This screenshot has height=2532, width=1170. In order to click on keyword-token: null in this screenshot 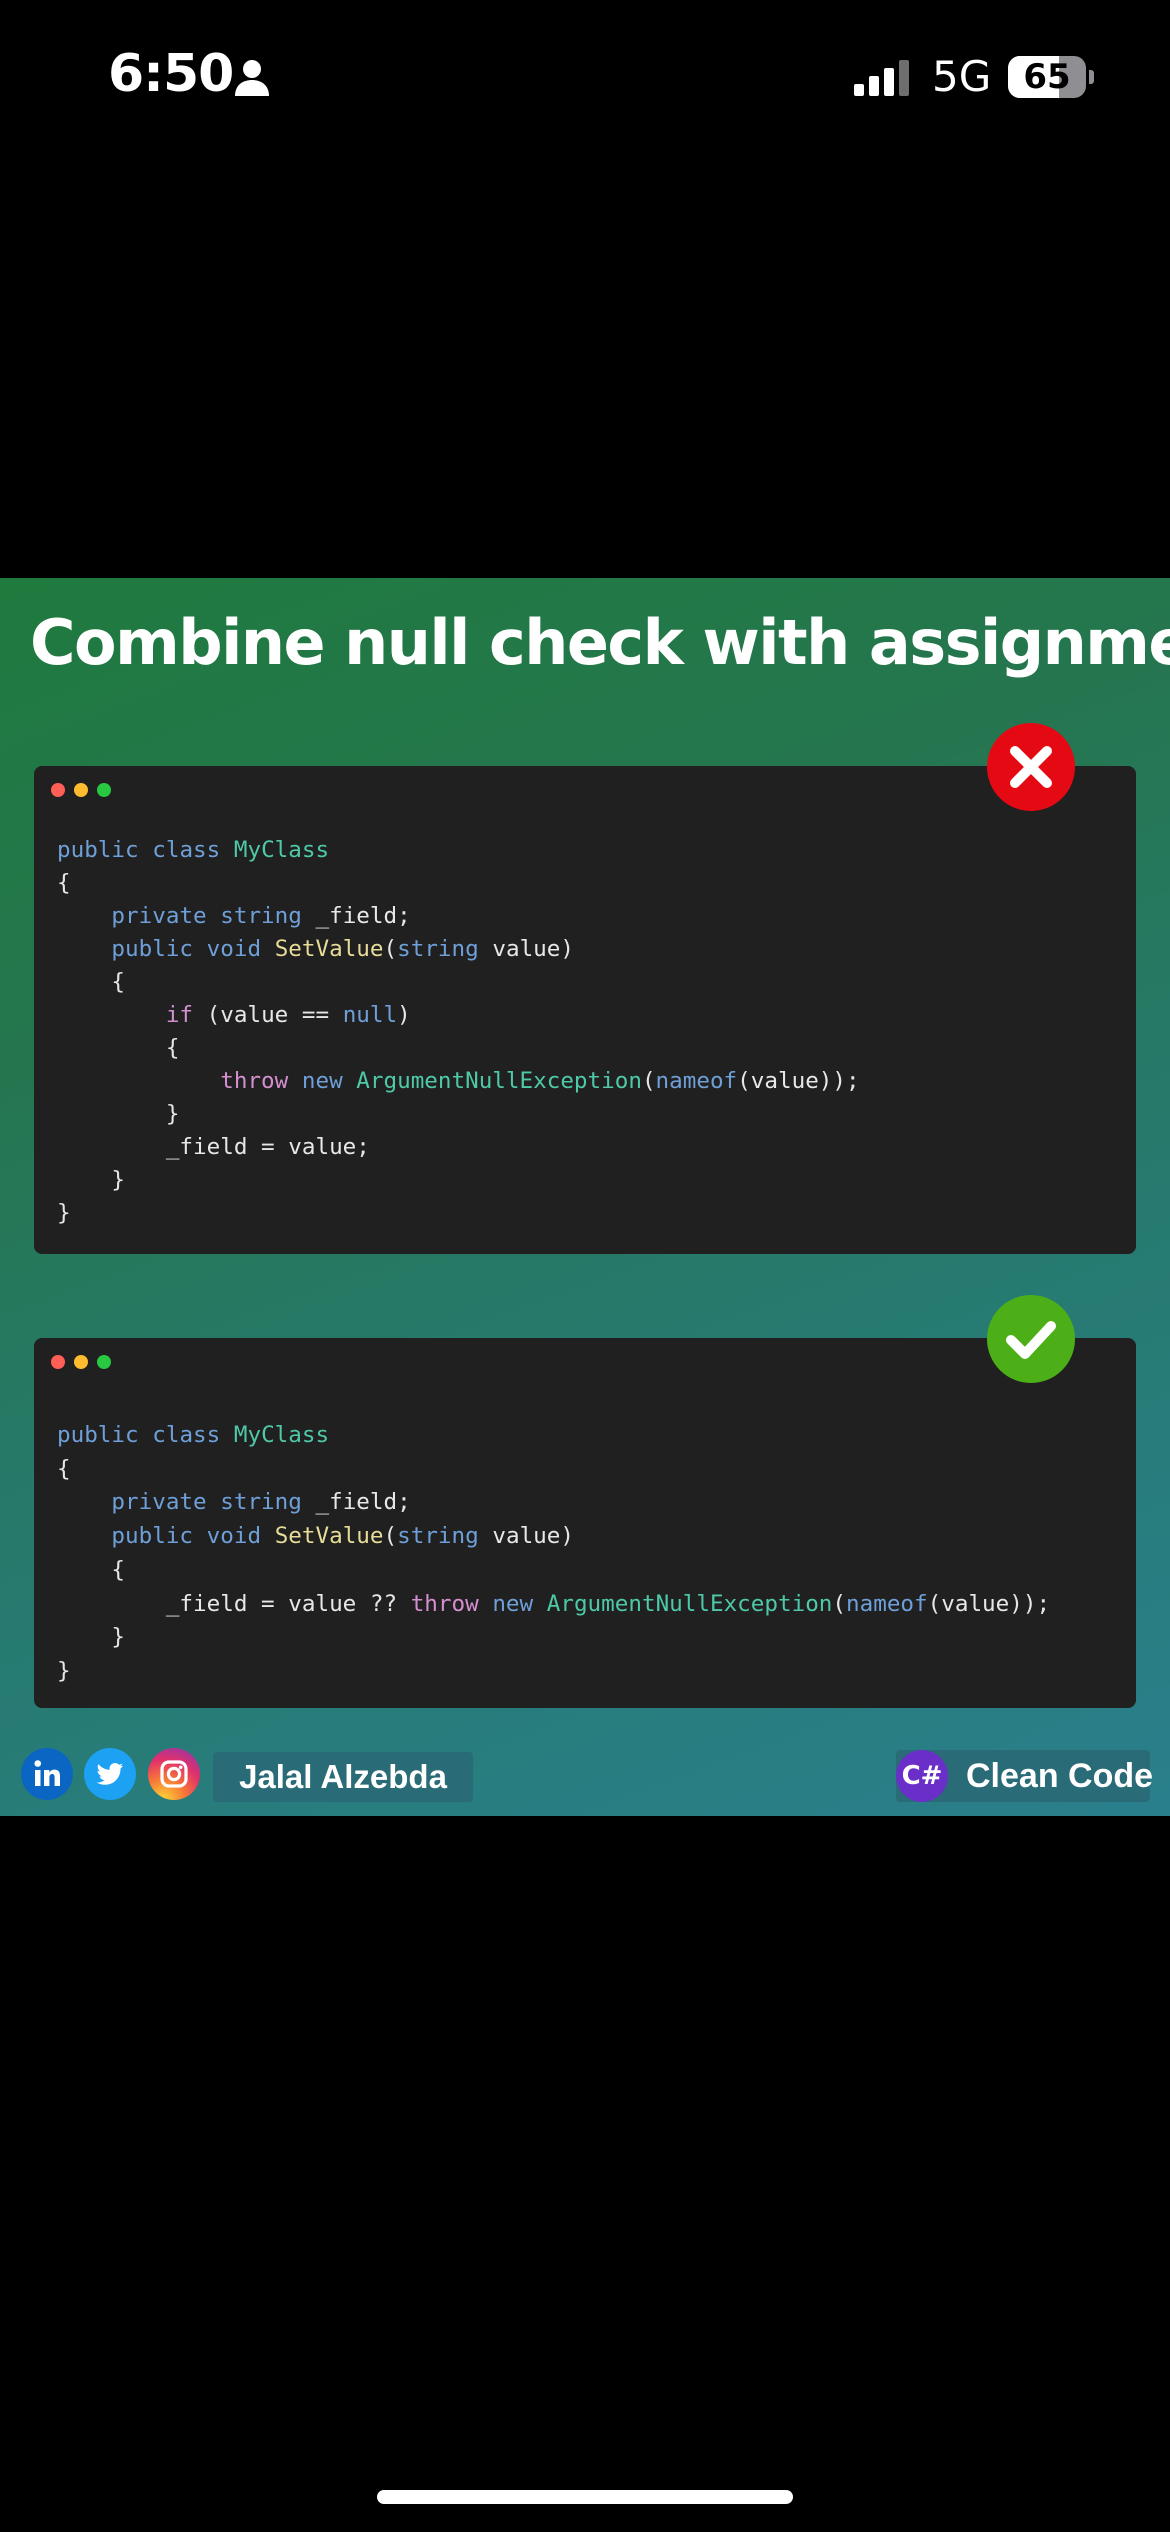, I will do `click(370, 1015)`.